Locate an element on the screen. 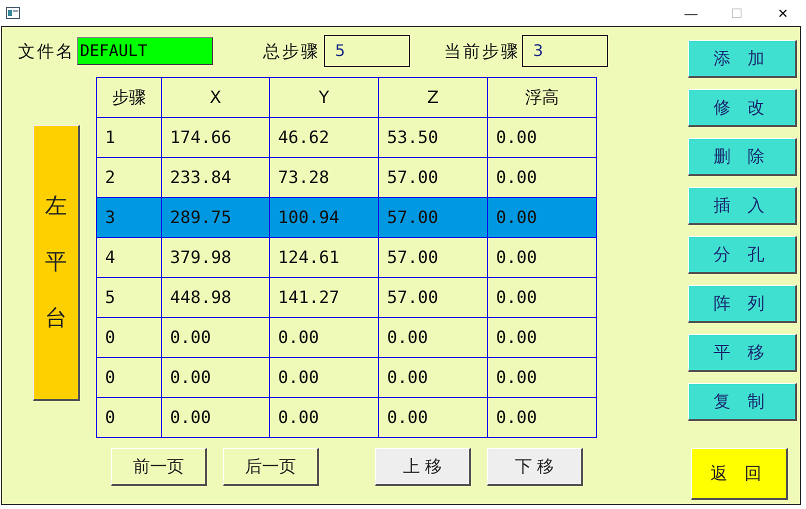 The width and height of the screenshot is (806, 509). total-steps-field: 5 is located at coordinates (367, 51).